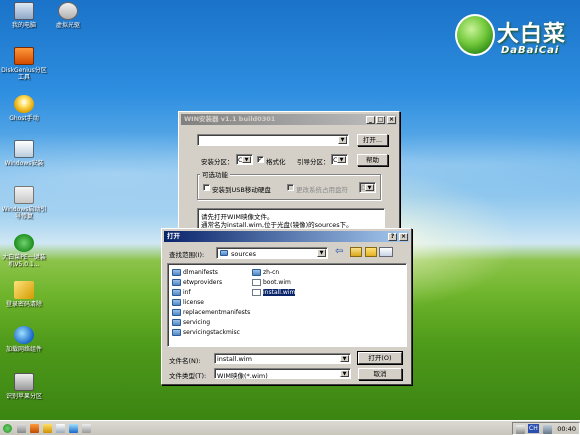 The width and height of the screenshot is (580, 435). I want to click on look-in-select: sources ▼, so click(272, 253).